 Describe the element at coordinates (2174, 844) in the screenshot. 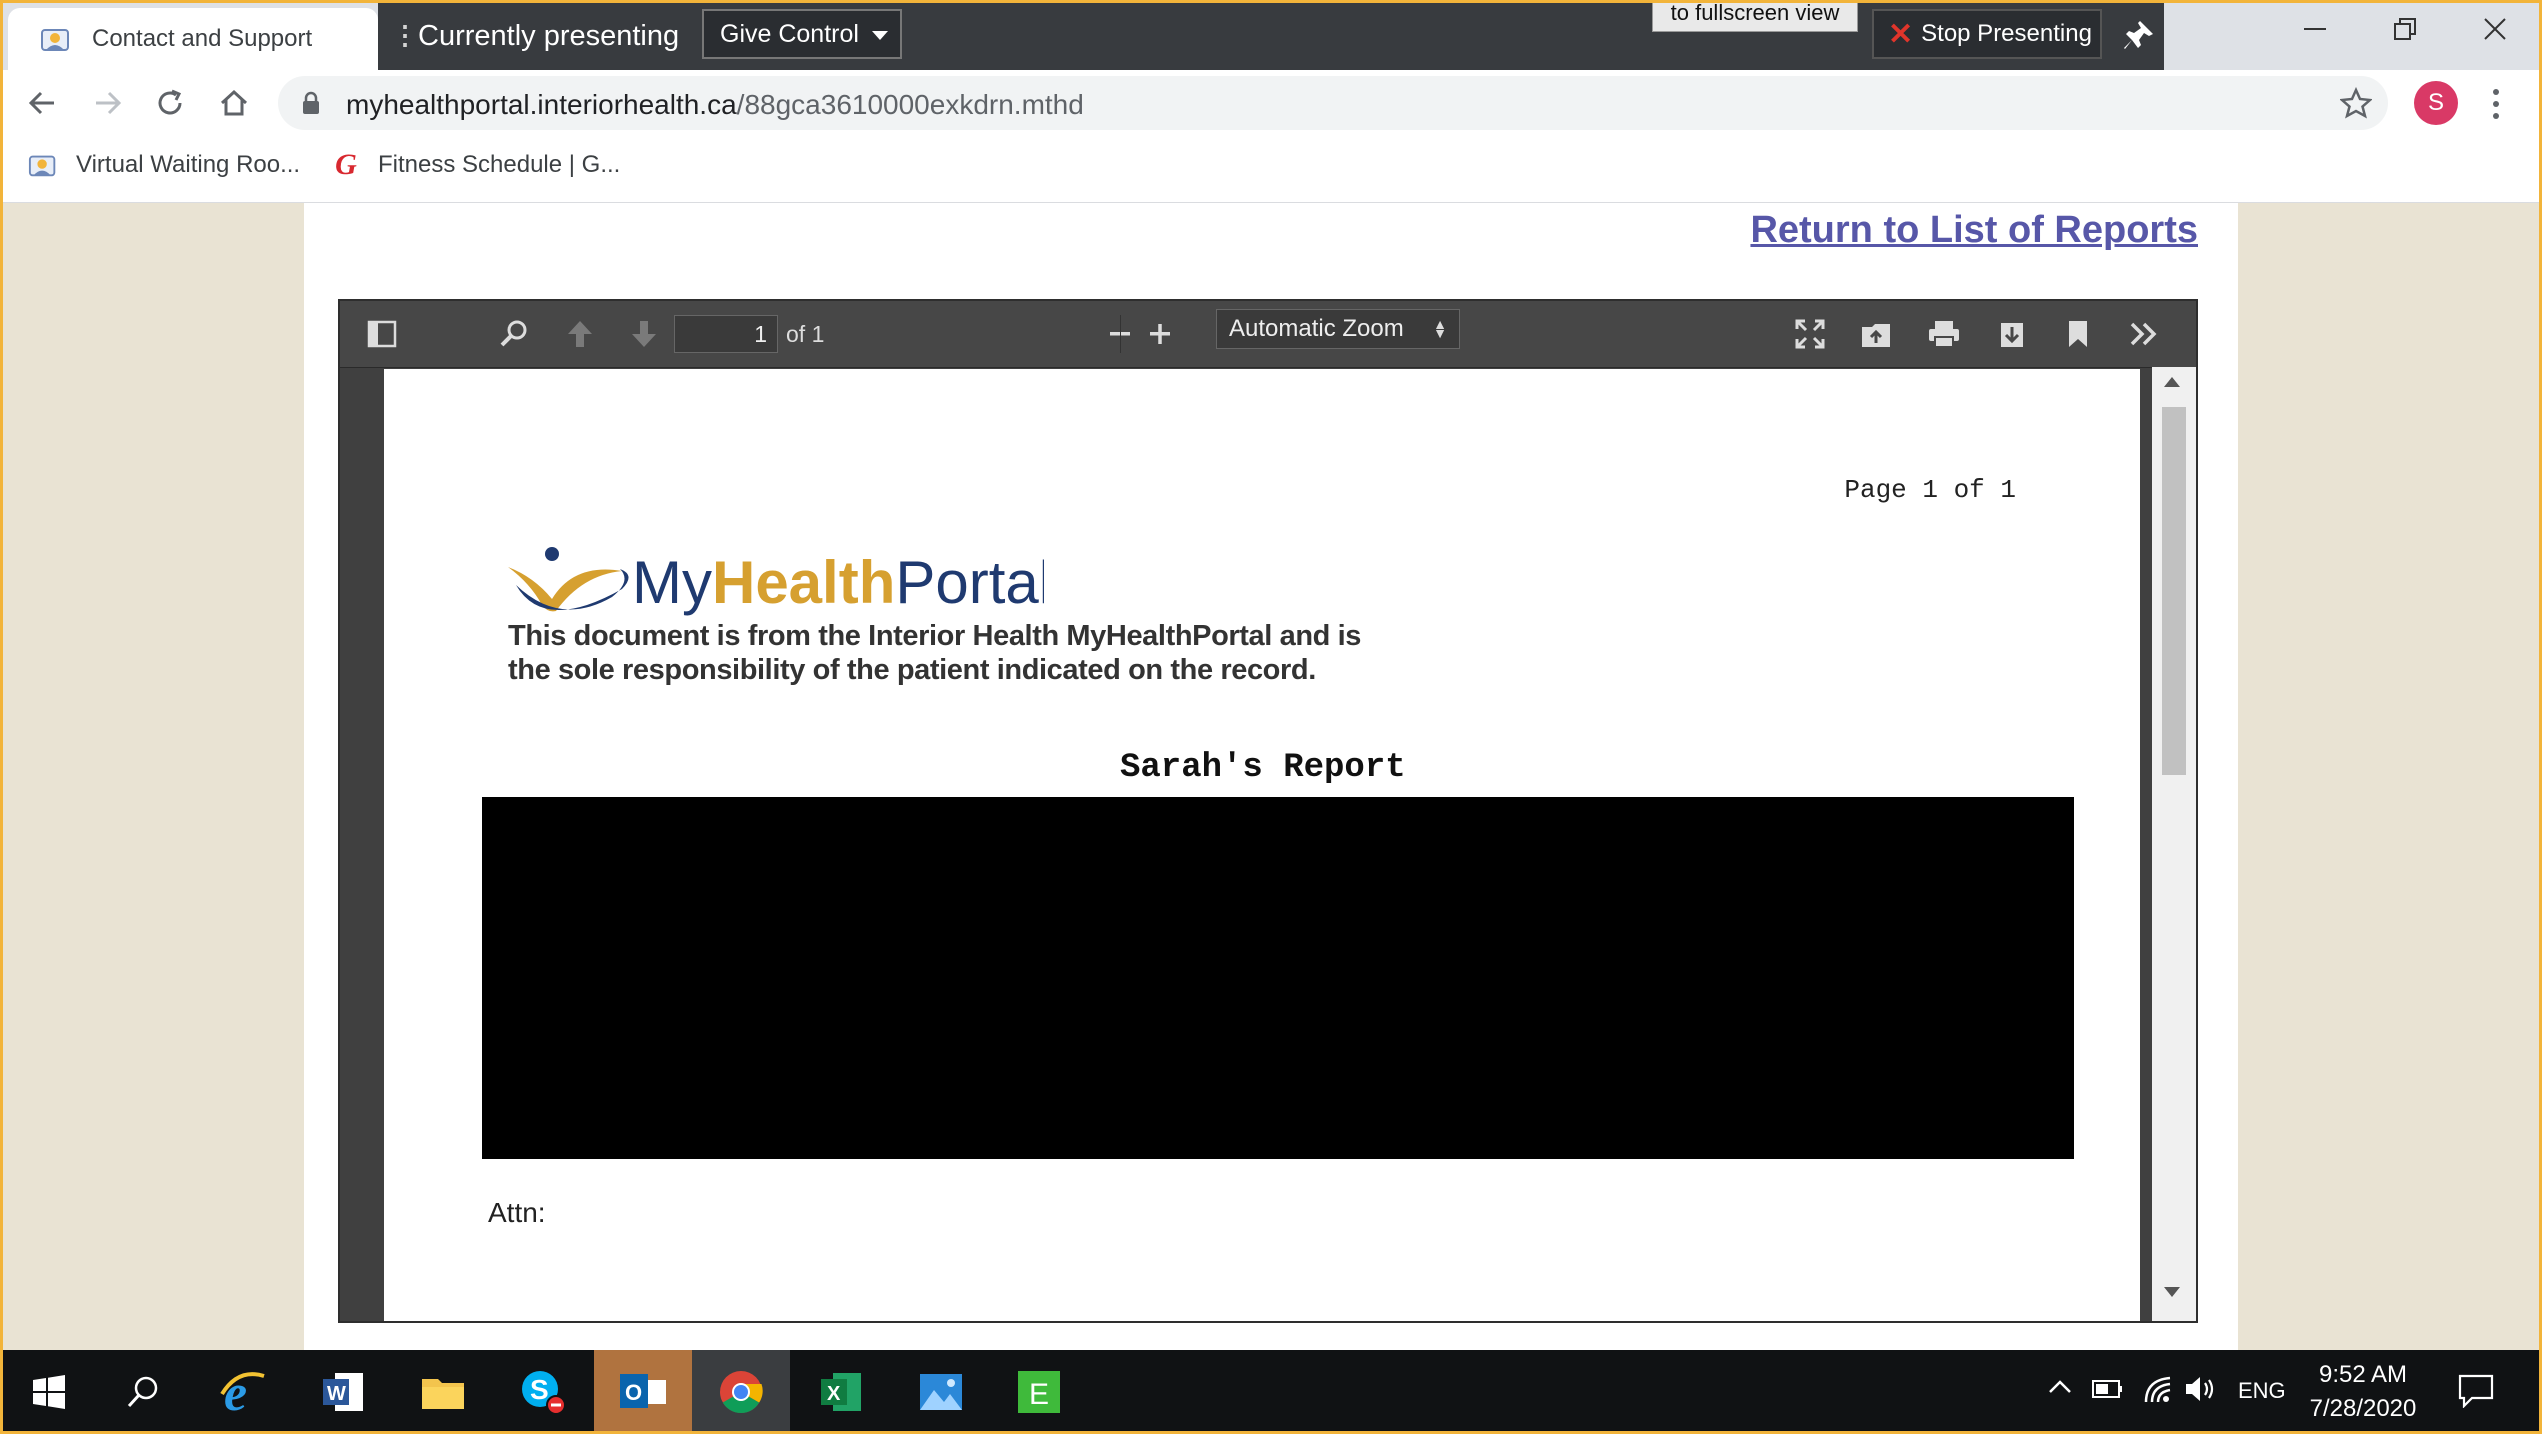

I see `pdf-scrollbar` at that location.